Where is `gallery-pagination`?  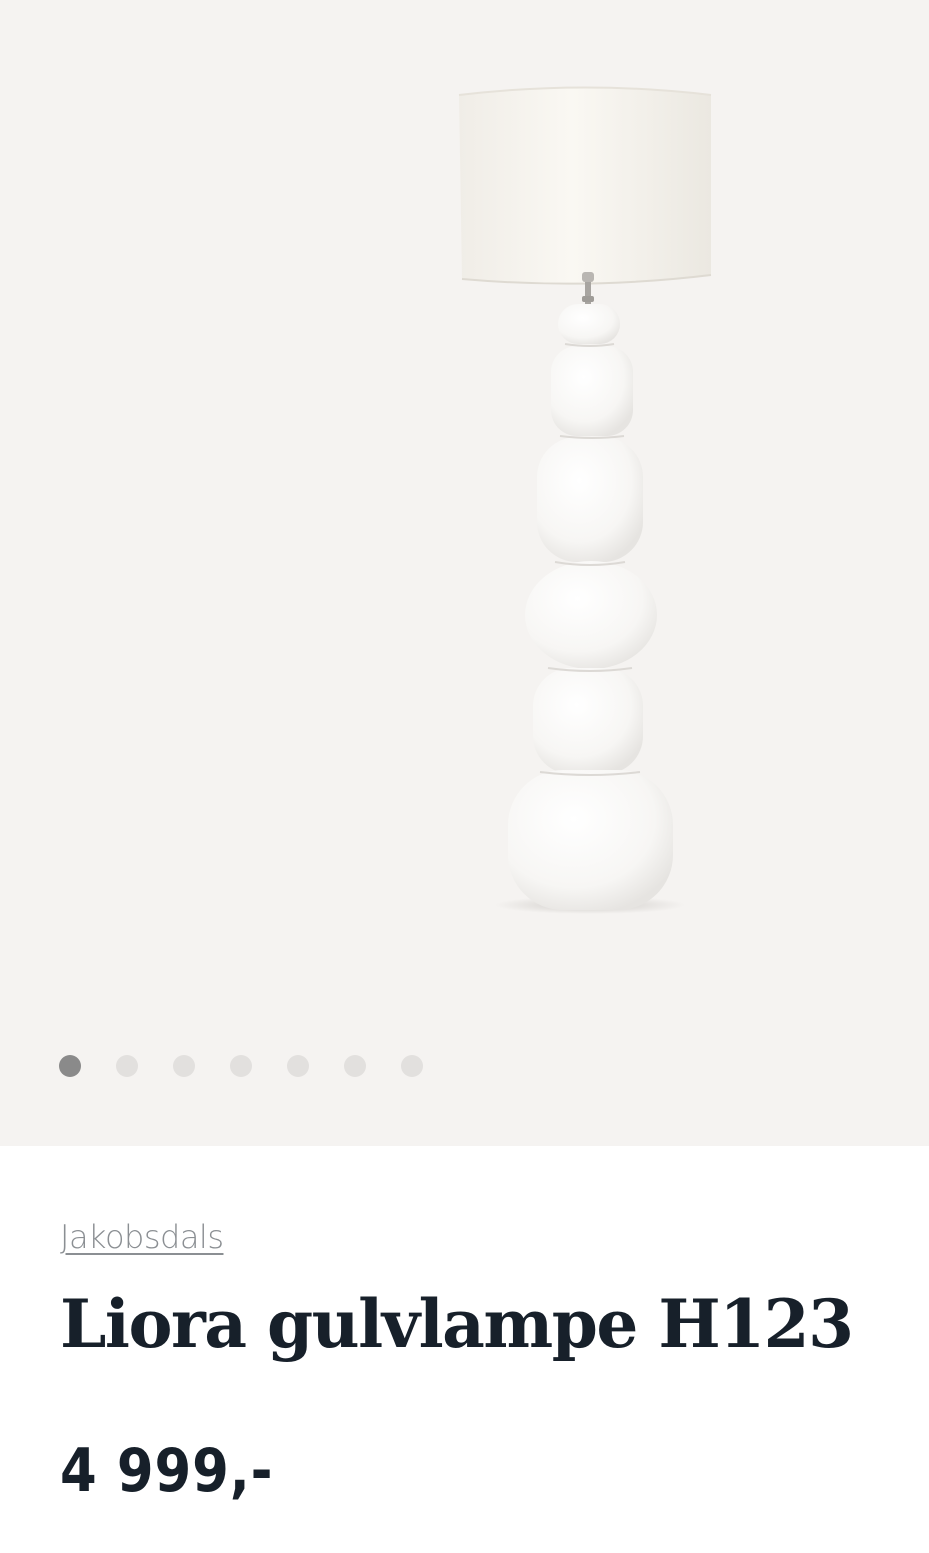 gallery-pagination is located at coordinates (258, 1066).